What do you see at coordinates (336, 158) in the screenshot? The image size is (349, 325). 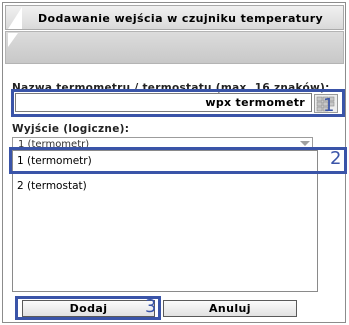 I see `callout-number-2: 2` at bounding box center [336, 158].